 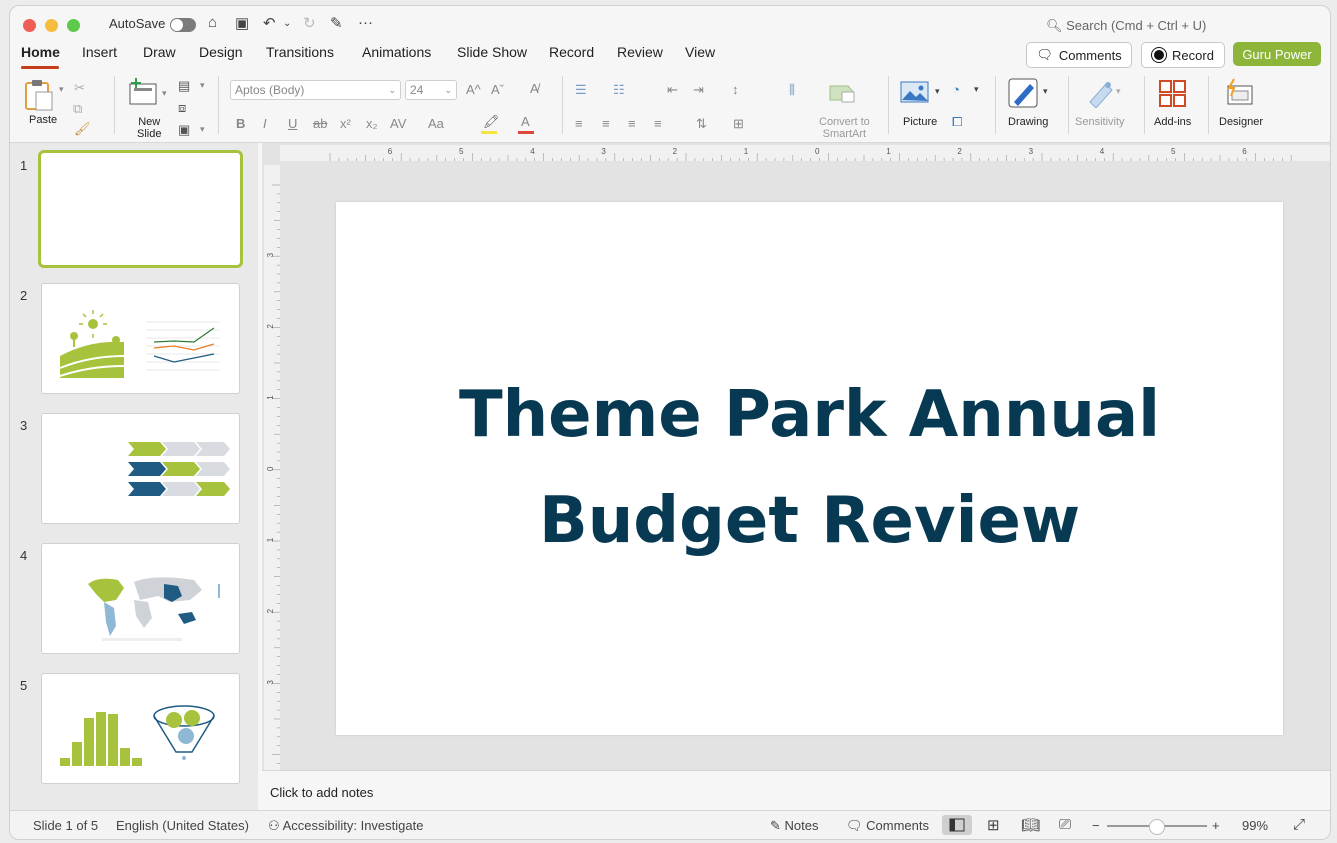 What do you see at coordinates (269, 23) in the screenshot?
I see `undo-icon: ↶` at bounding box center [269, 23].